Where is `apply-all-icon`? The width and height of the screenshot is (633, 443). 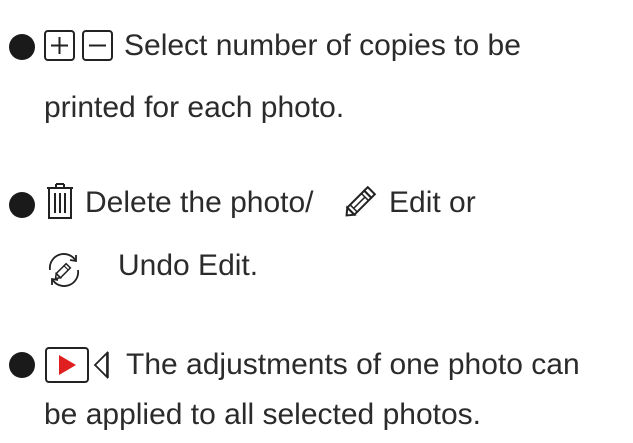
apply-all-icon is located at coordinates (101, 365).